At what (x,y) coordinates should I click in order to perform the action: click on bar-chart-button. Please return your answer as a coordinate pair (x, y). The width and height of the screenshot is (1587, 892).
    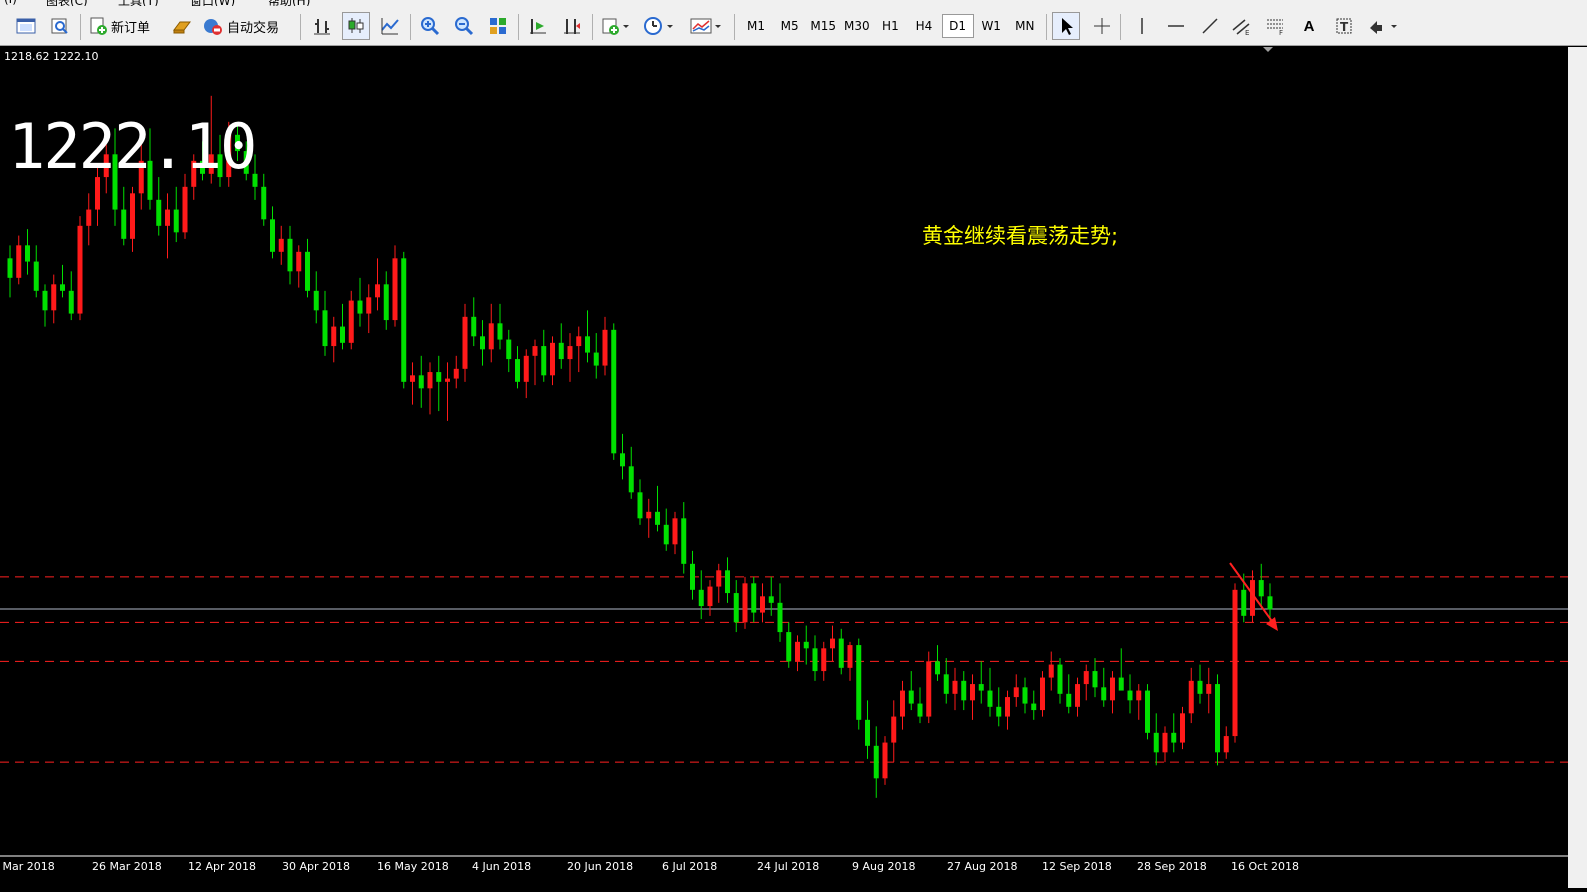
    Looking at the image, I should click on (322, 26).